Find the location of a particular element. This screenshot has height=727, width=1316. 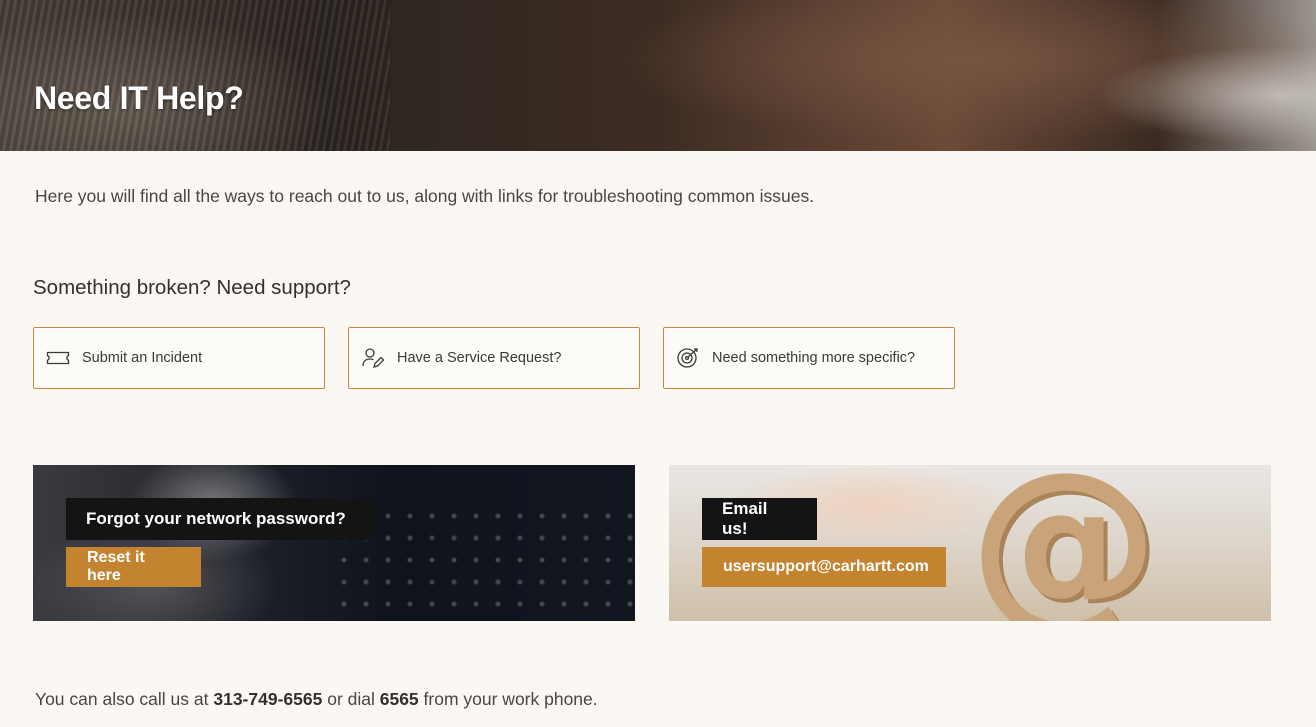

at-target-icon is located at coordinates (688, 358).